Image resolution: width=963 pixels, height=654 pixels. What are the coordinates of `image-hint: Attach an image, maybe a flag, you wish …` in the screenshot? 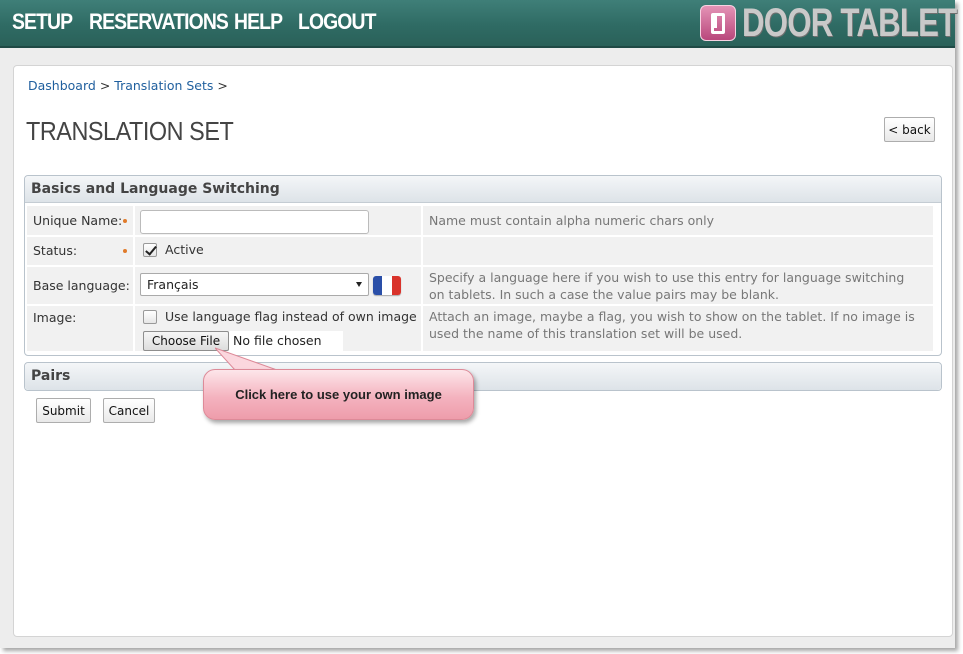 It's located at (672, 325).